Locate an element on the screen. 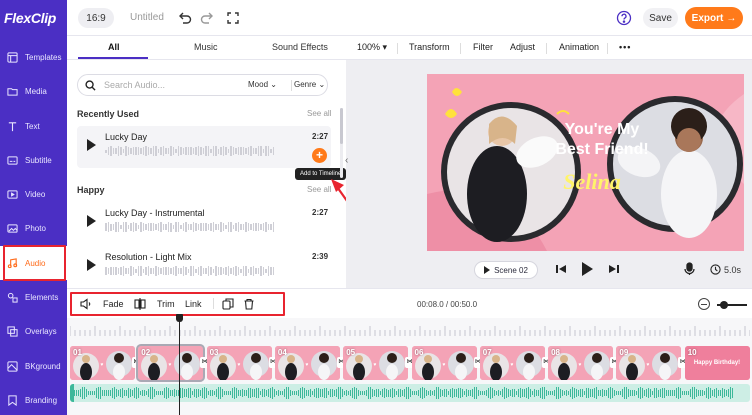  sidebar-item-text: Text is located at coordinates (33, 126).